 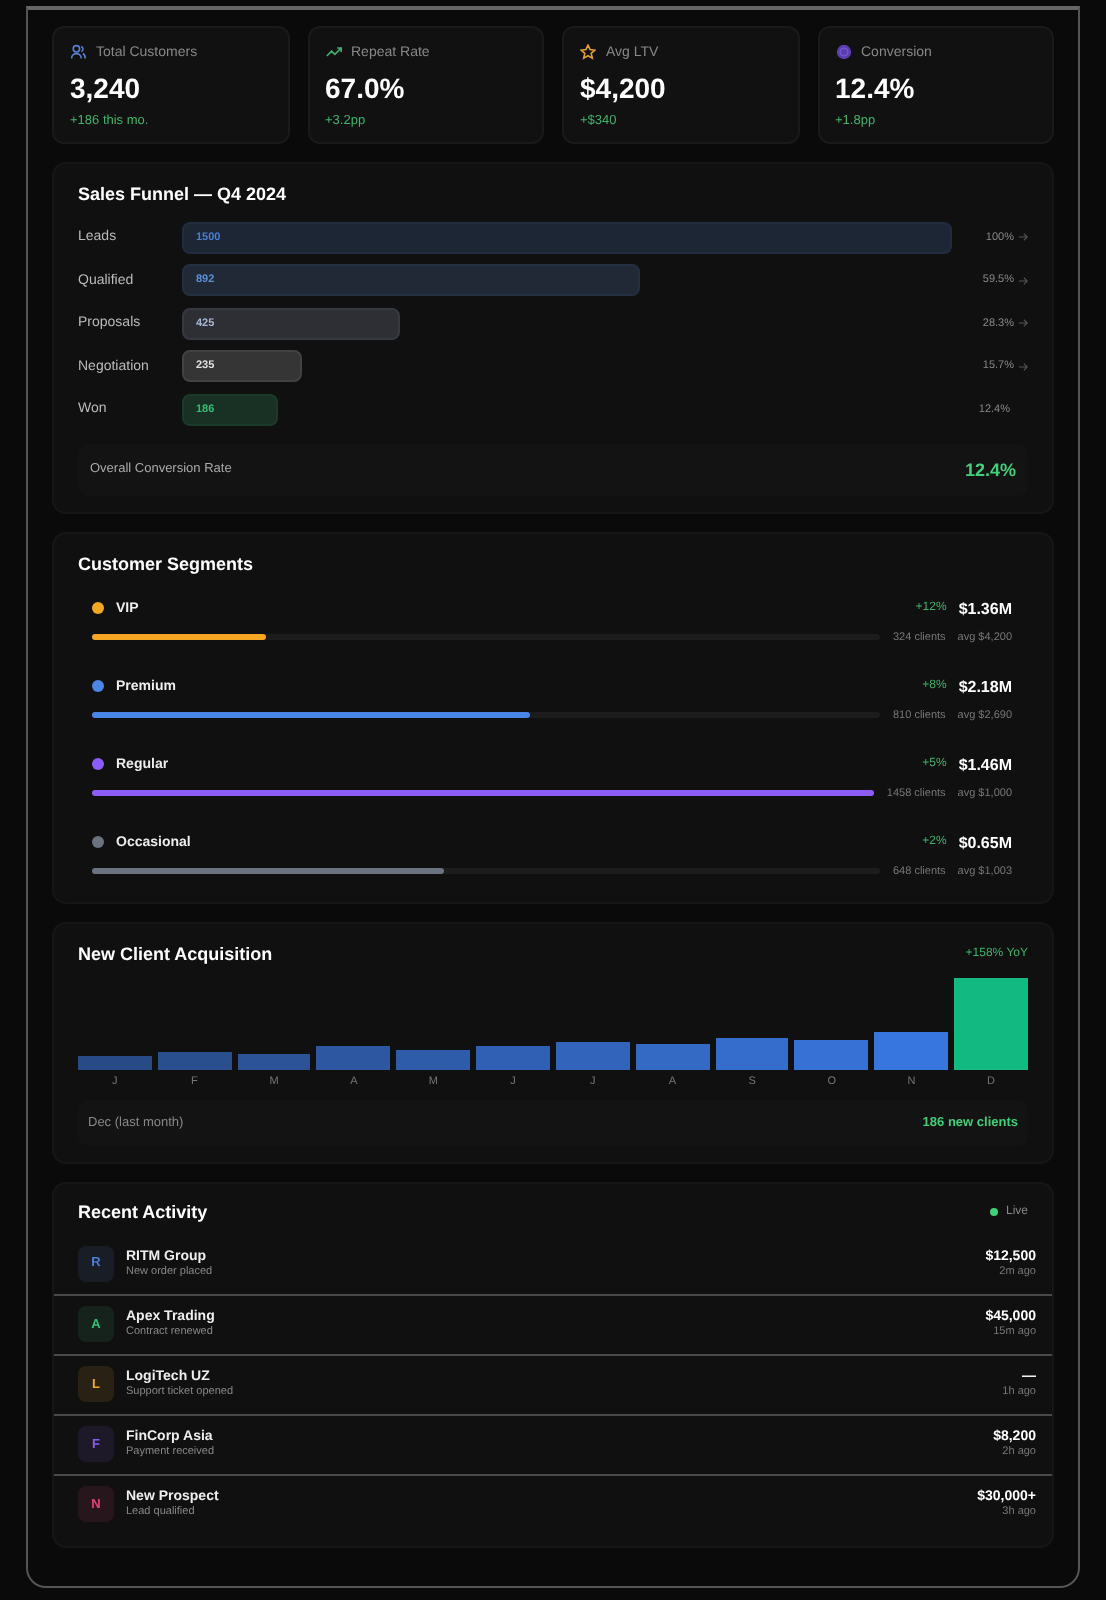 I want to click on section-title: New Client Acquisition, so click(x=175, y=953).